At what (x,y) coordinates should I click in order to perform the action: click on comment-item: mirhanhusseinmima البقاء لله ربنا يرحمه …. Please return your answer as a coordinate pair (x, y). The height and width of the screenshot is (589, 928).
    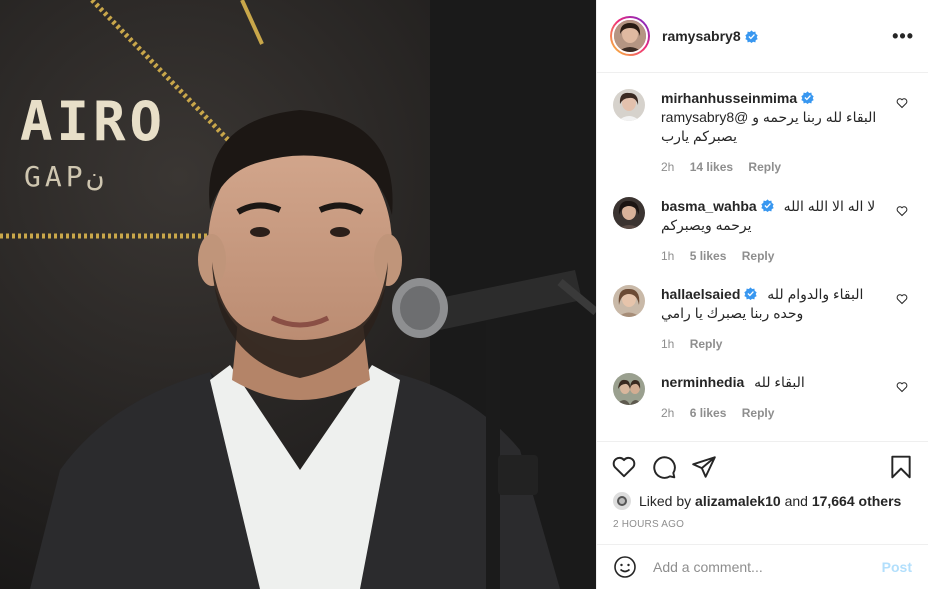
    Looking at the image, I should click on (762, 131).